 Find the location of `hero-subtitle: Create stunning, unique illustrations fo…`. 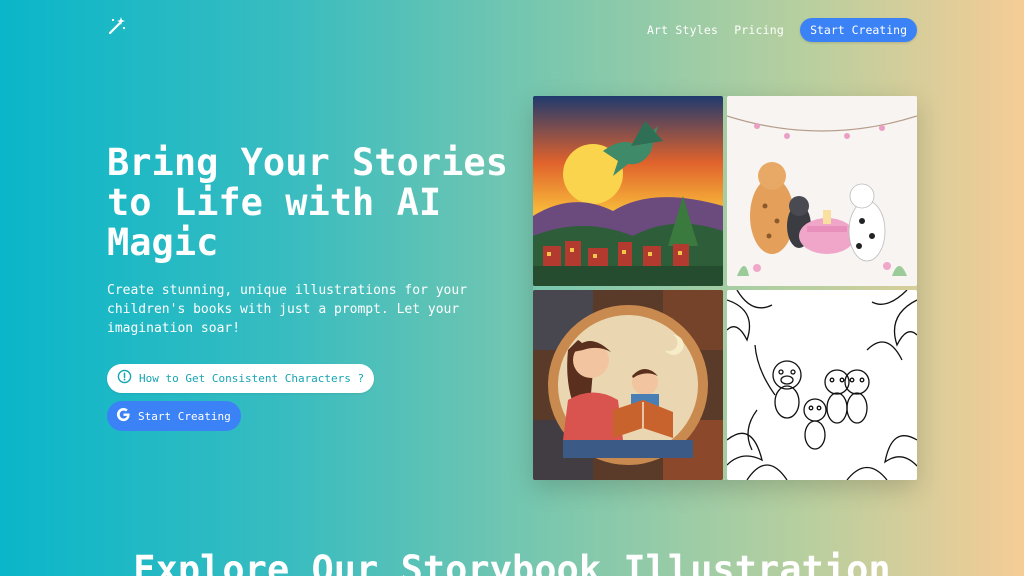

hero-subtitle: Create stunning, unique illustrations fo… is located at coordinates (287, 309).